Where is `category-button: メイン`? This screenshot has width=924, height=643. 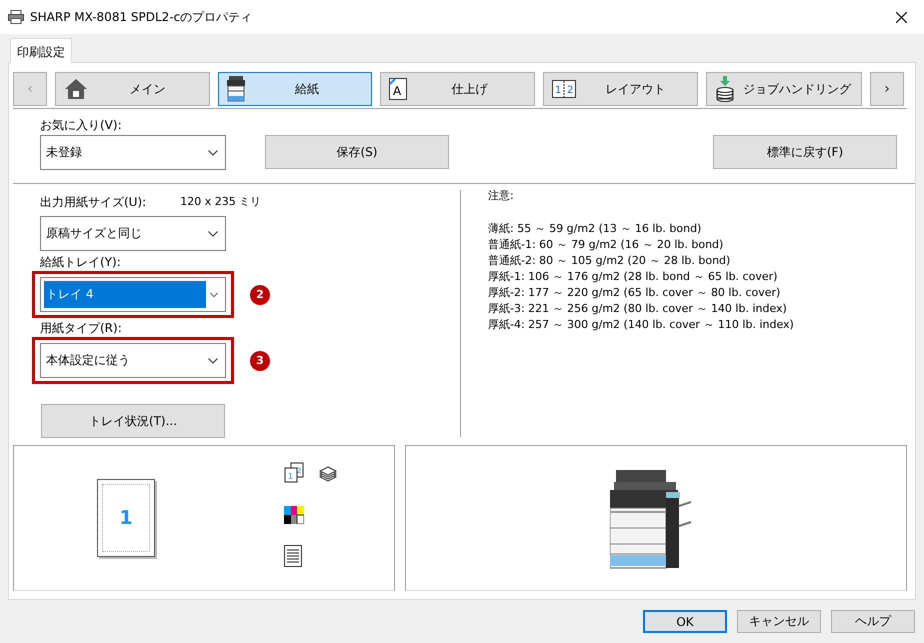 category-button: メイン is located at coordinates (132, 89).